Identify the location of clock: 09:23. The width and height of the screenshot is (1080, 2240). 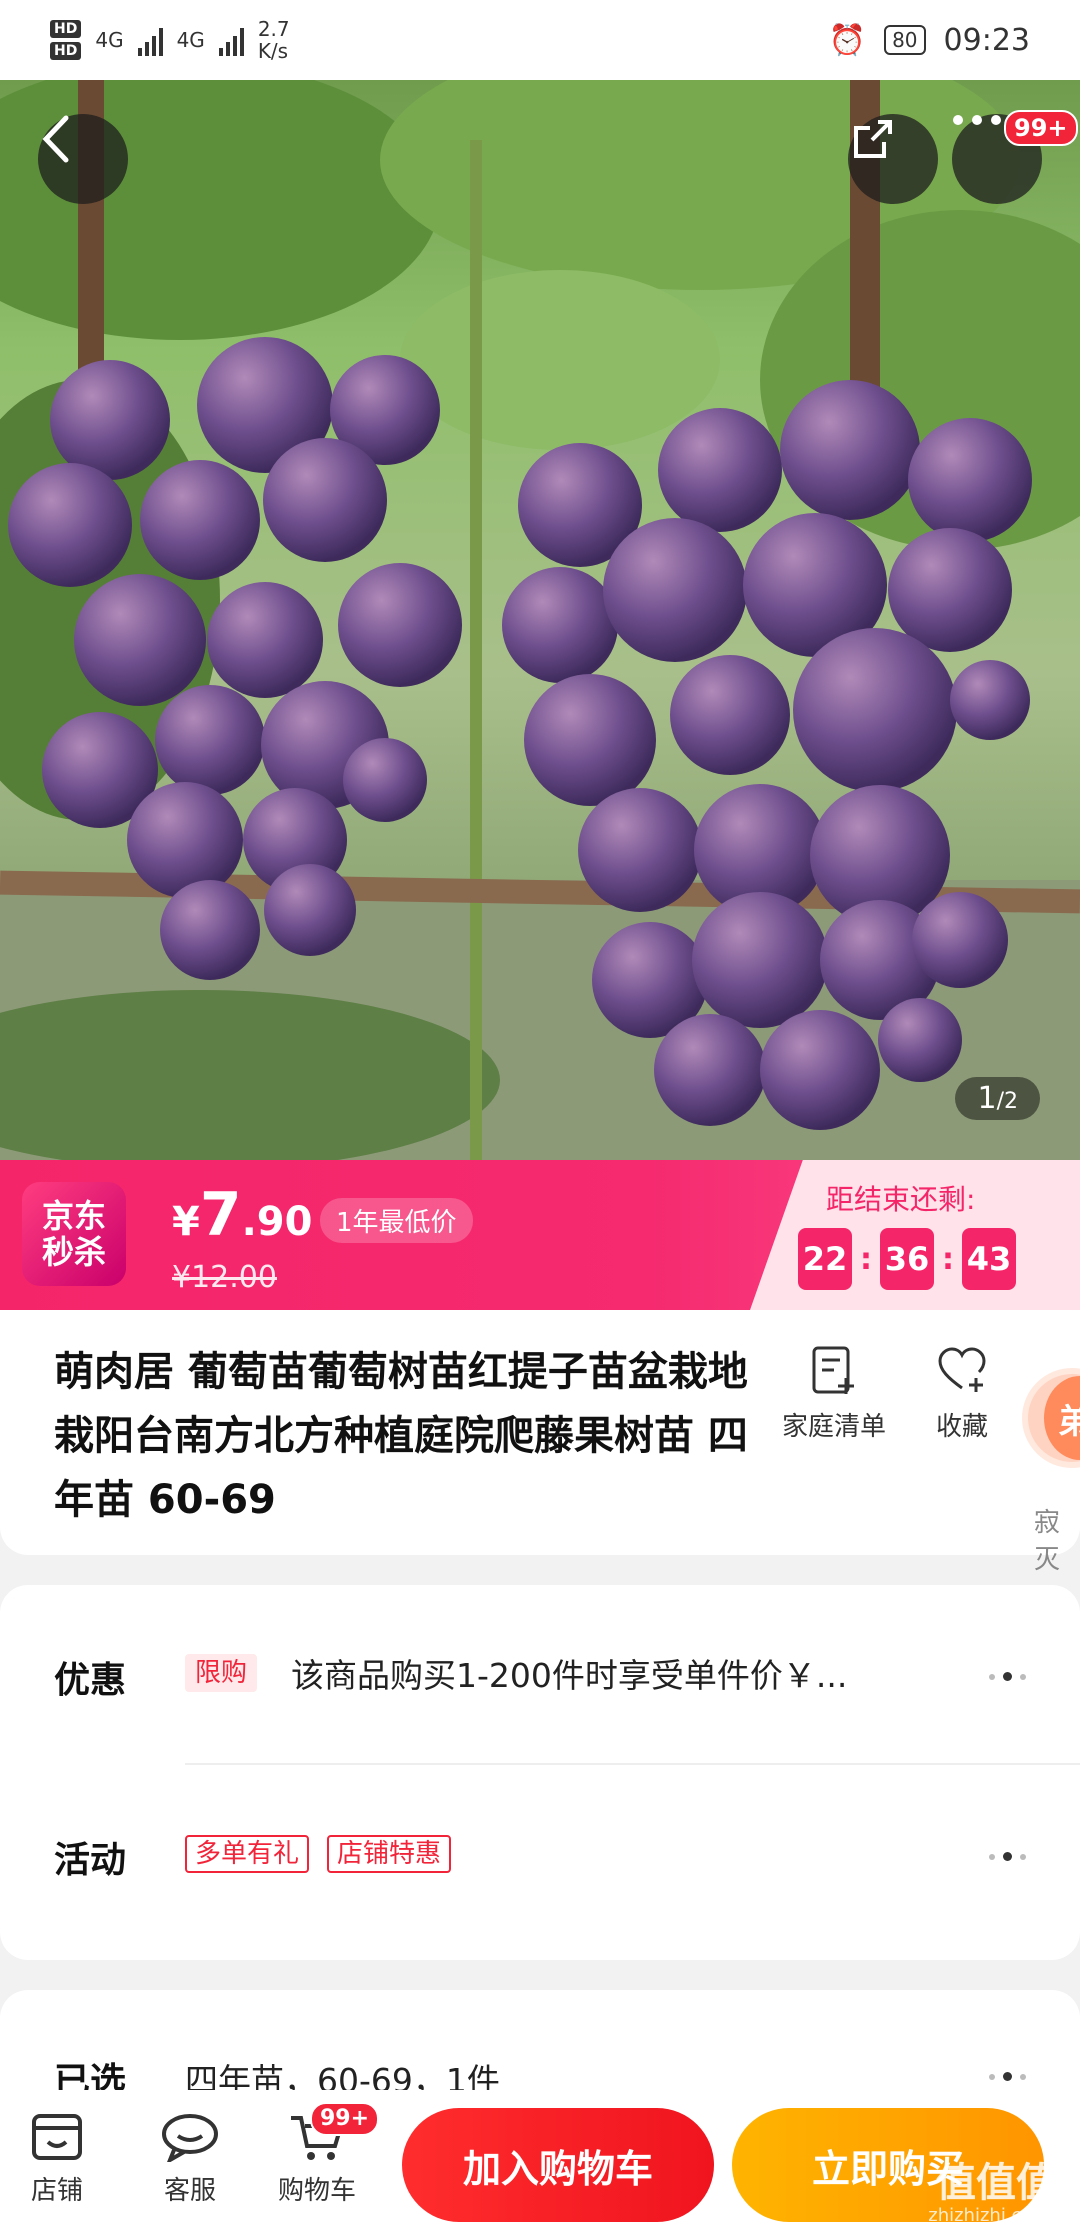
(986, 40).